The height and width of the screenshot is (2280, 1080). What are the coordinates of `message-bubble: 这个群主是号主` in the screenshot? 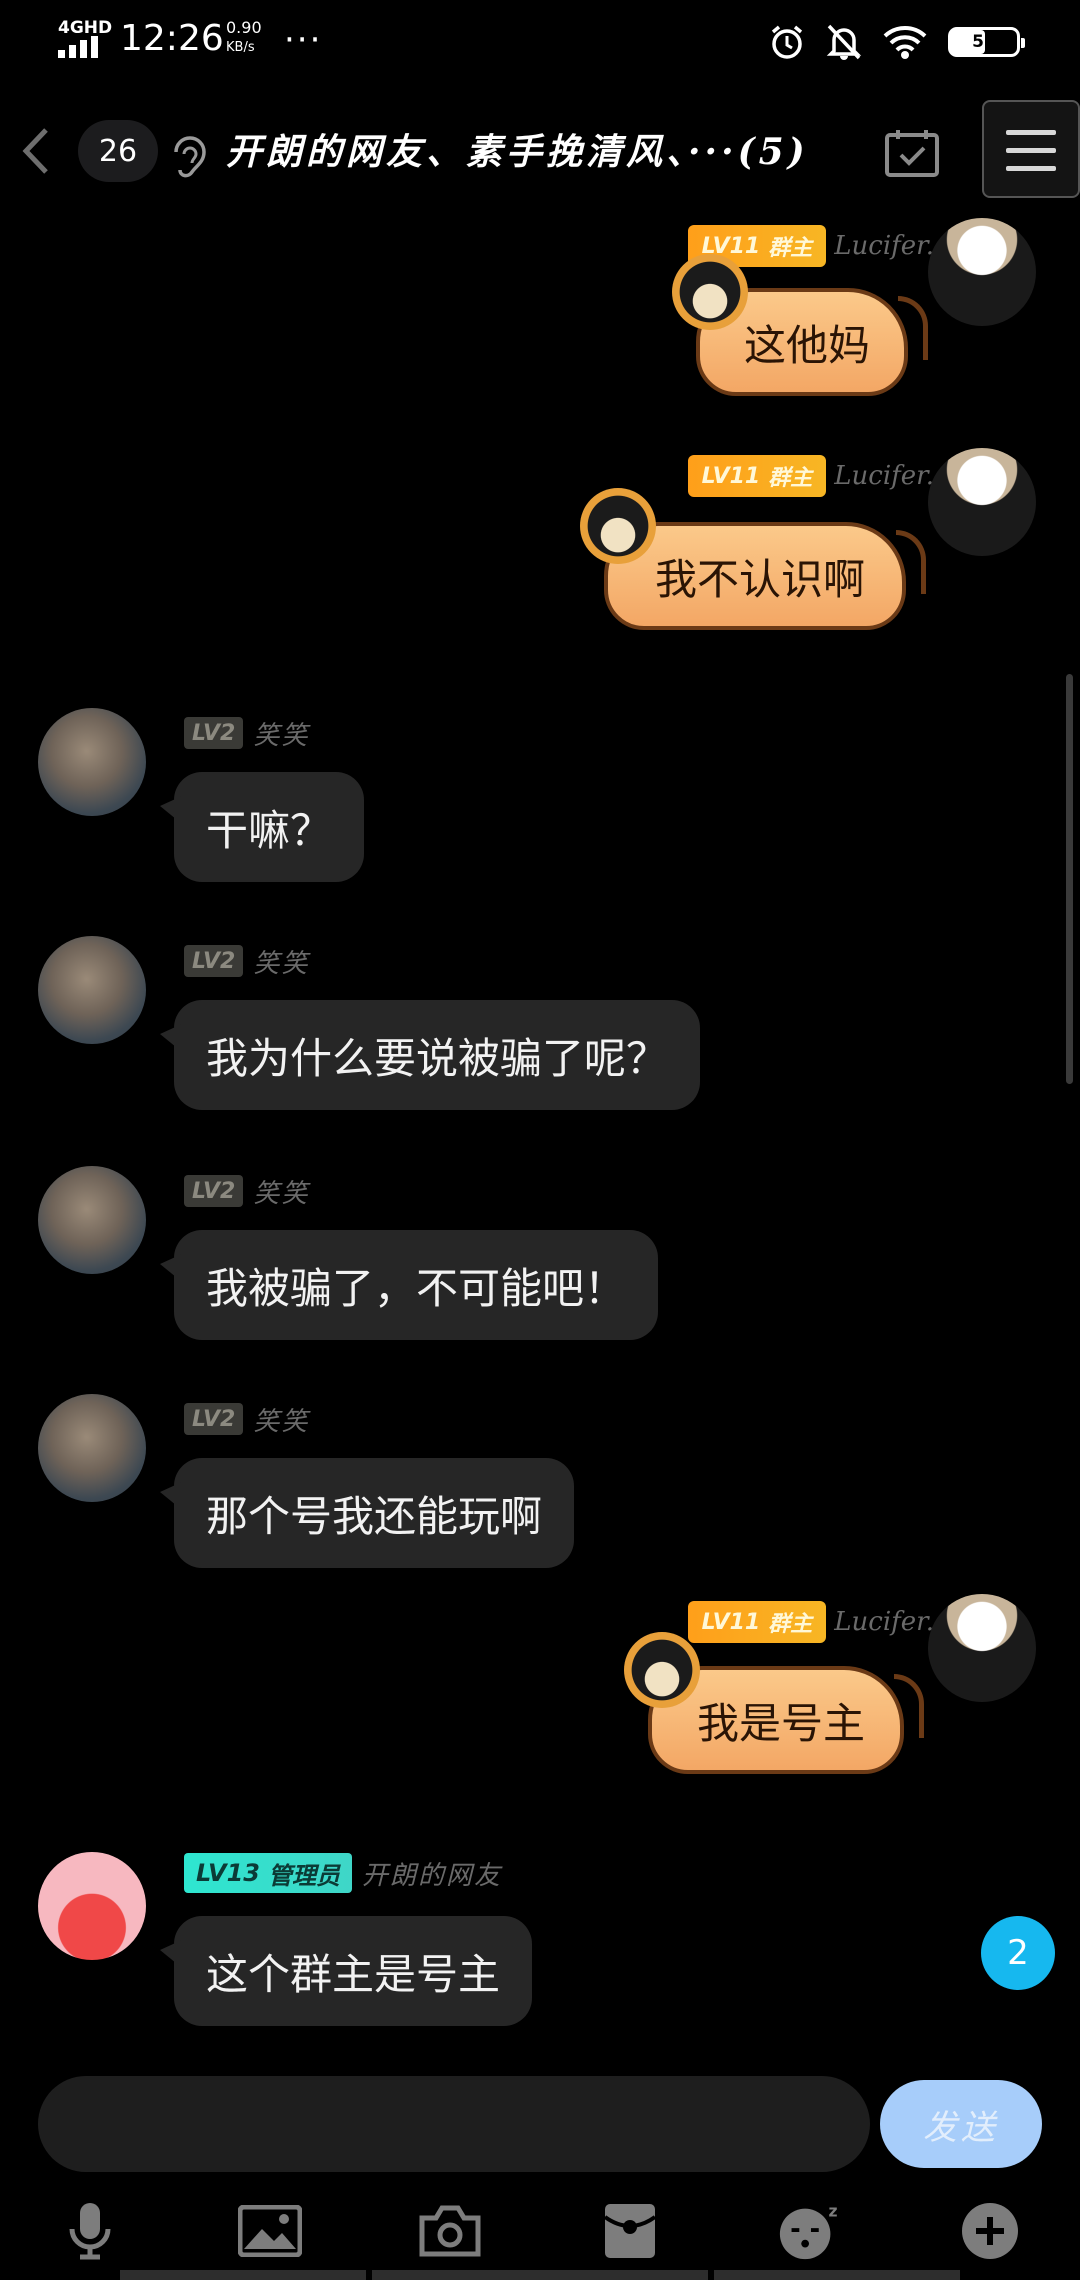 It's located at (346, 1971).